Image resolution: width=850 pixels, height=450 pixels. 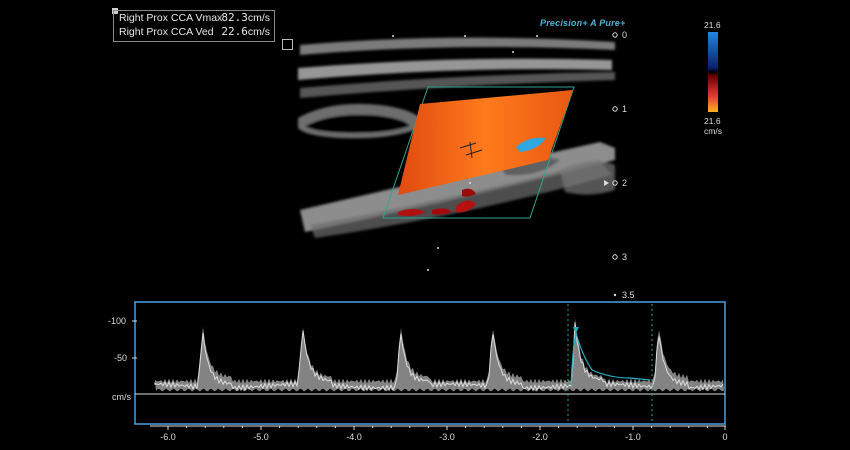 What do you see at coordinates (447, 437) in the screenshot?
I see `time-axis-tick: -3.0` at bounding box center [447, 437].